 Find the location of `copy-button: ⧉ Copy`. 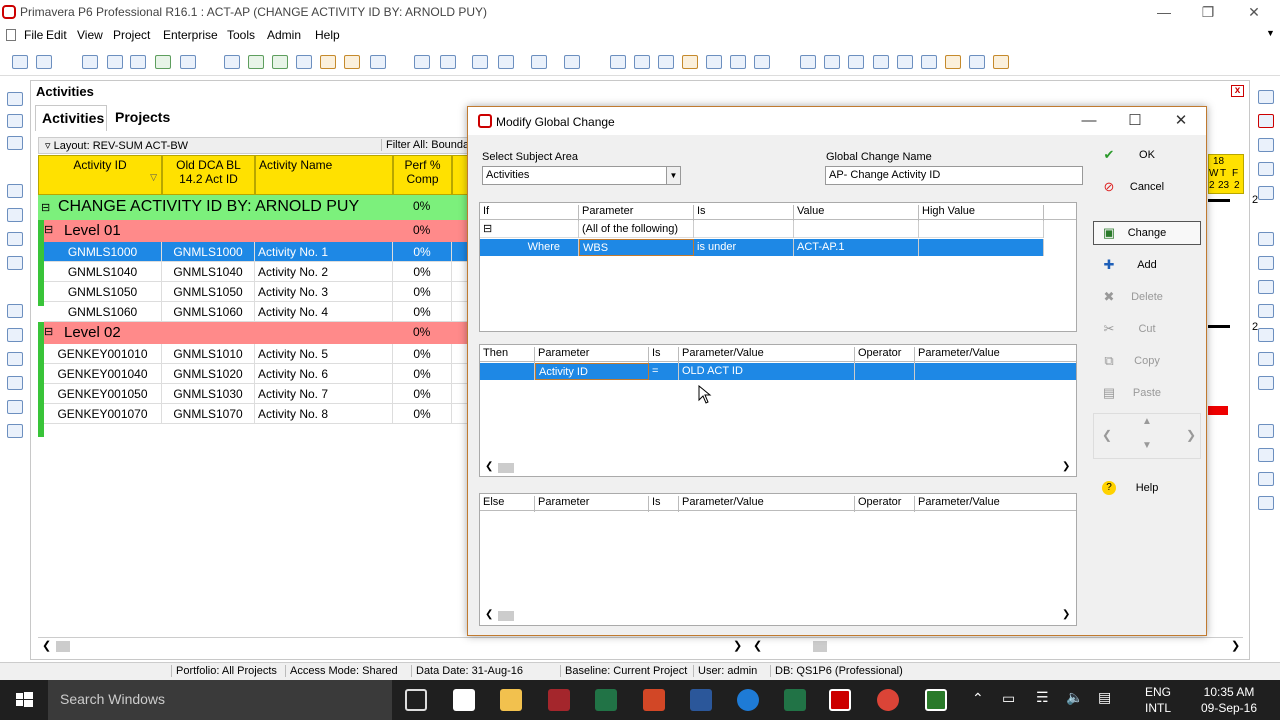

copy-button: ⧉ Copy is located at coordinates (1147, 361).